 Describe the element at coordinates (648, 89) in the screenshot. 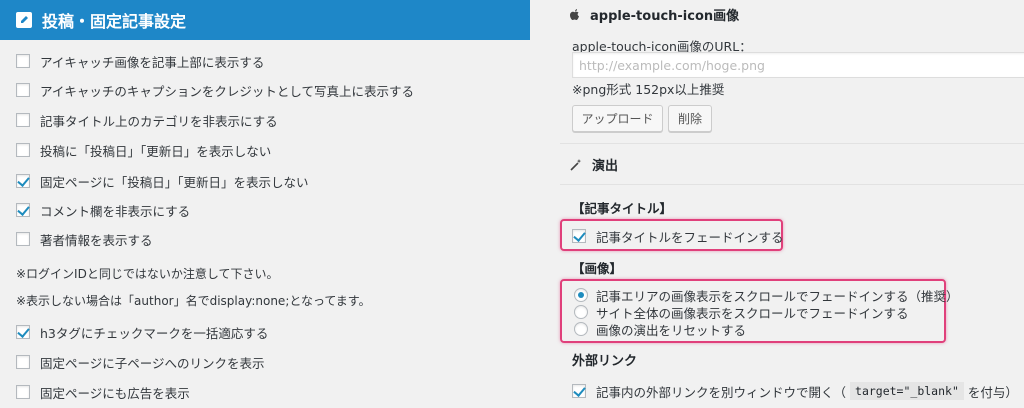

I see `png-hint: ※png形式 152px以上推奨` at that location.